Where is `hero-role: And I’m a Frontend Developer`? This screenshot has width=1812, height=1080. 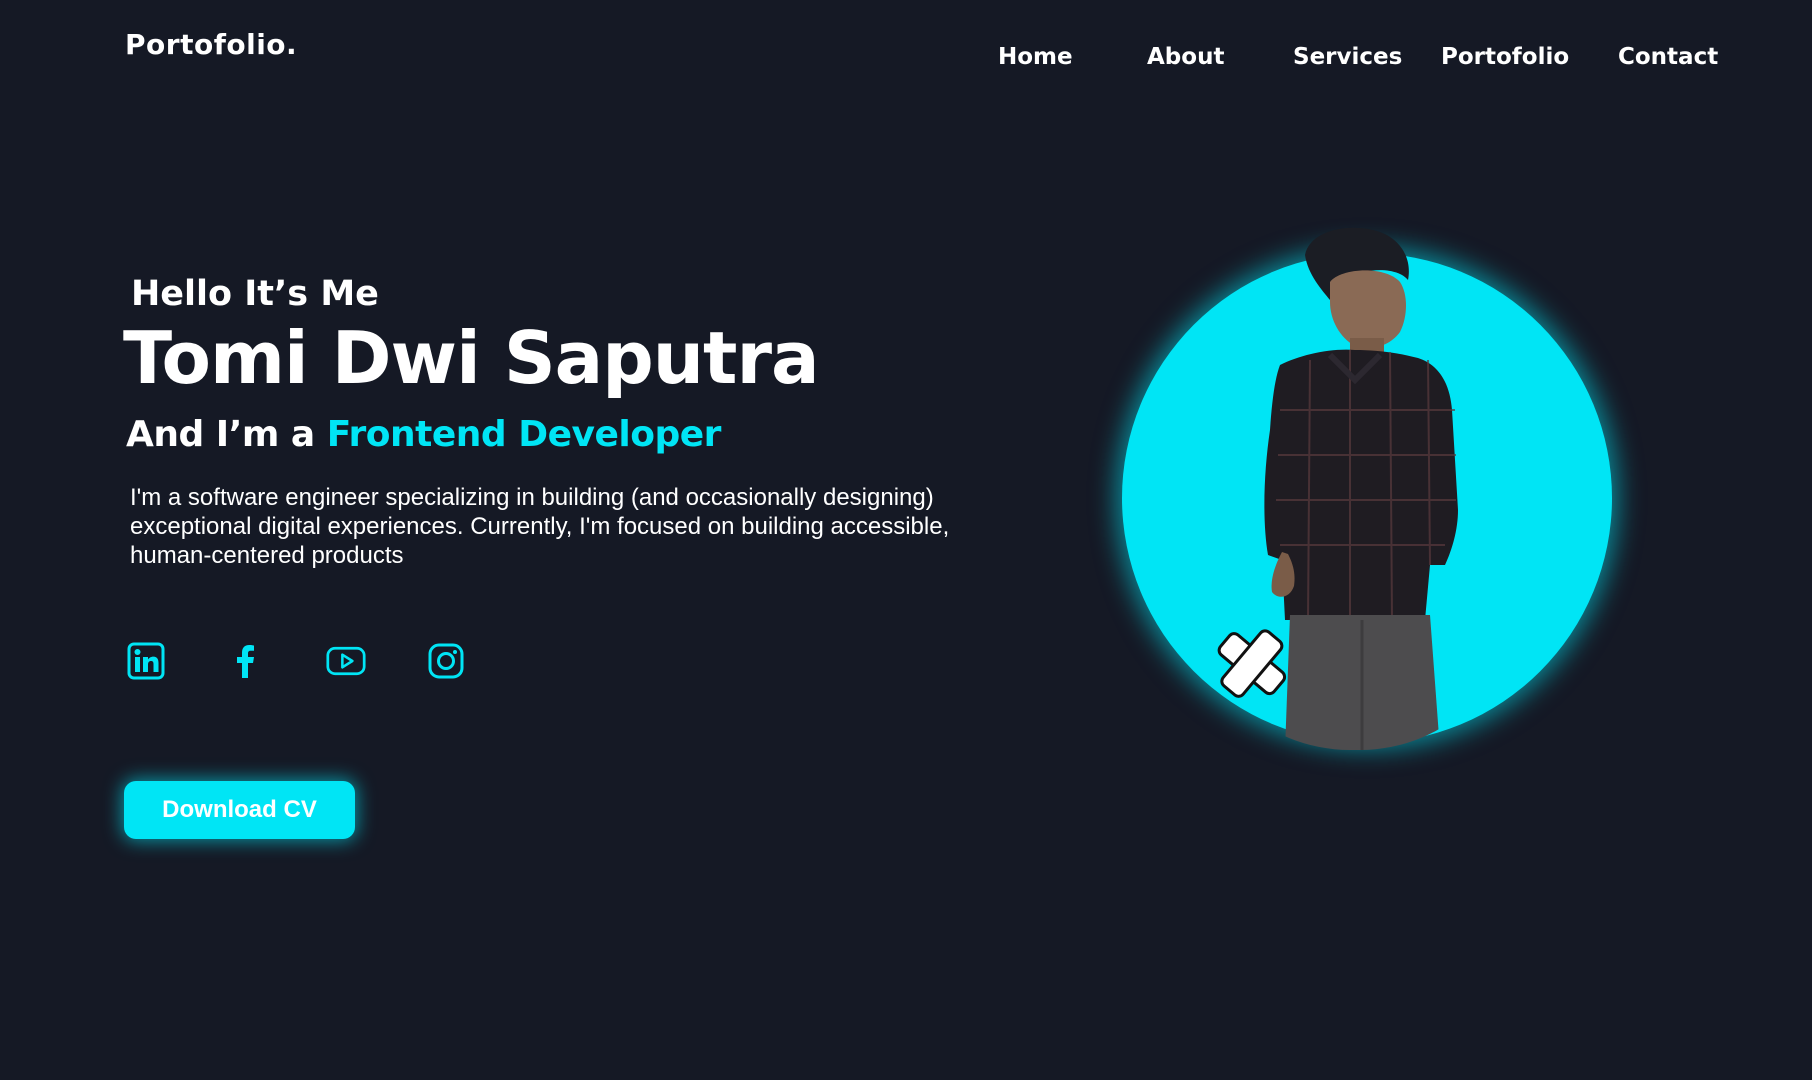
hero-role: And I’m a Frontend Developer is located at coordinates (423, 434).